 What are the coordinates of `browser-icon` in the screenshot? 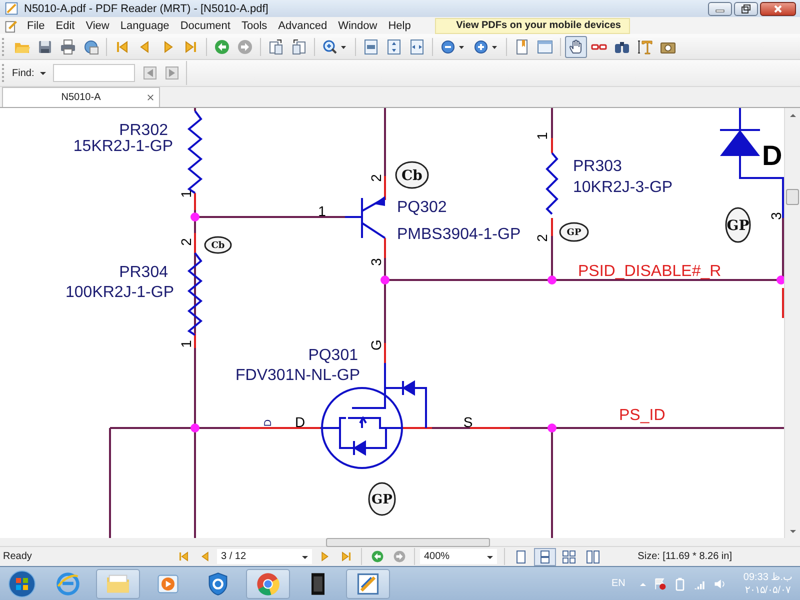 It's located at (68, 583).